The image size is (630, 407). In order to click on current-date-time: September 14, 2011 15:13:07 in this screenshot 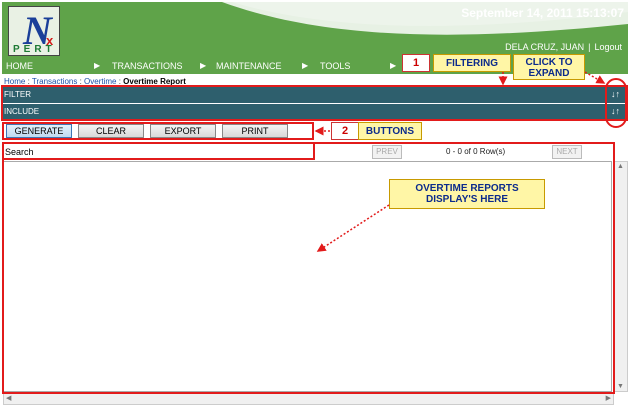, I will do `click(542, 13)`.